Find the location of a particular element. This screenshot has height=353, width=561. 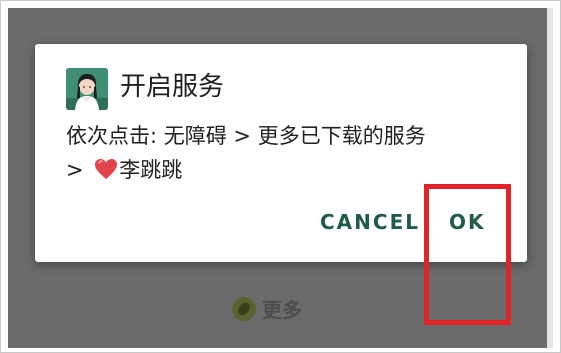

dialog-title: 开启服务 is located at coordinates (172, 87).